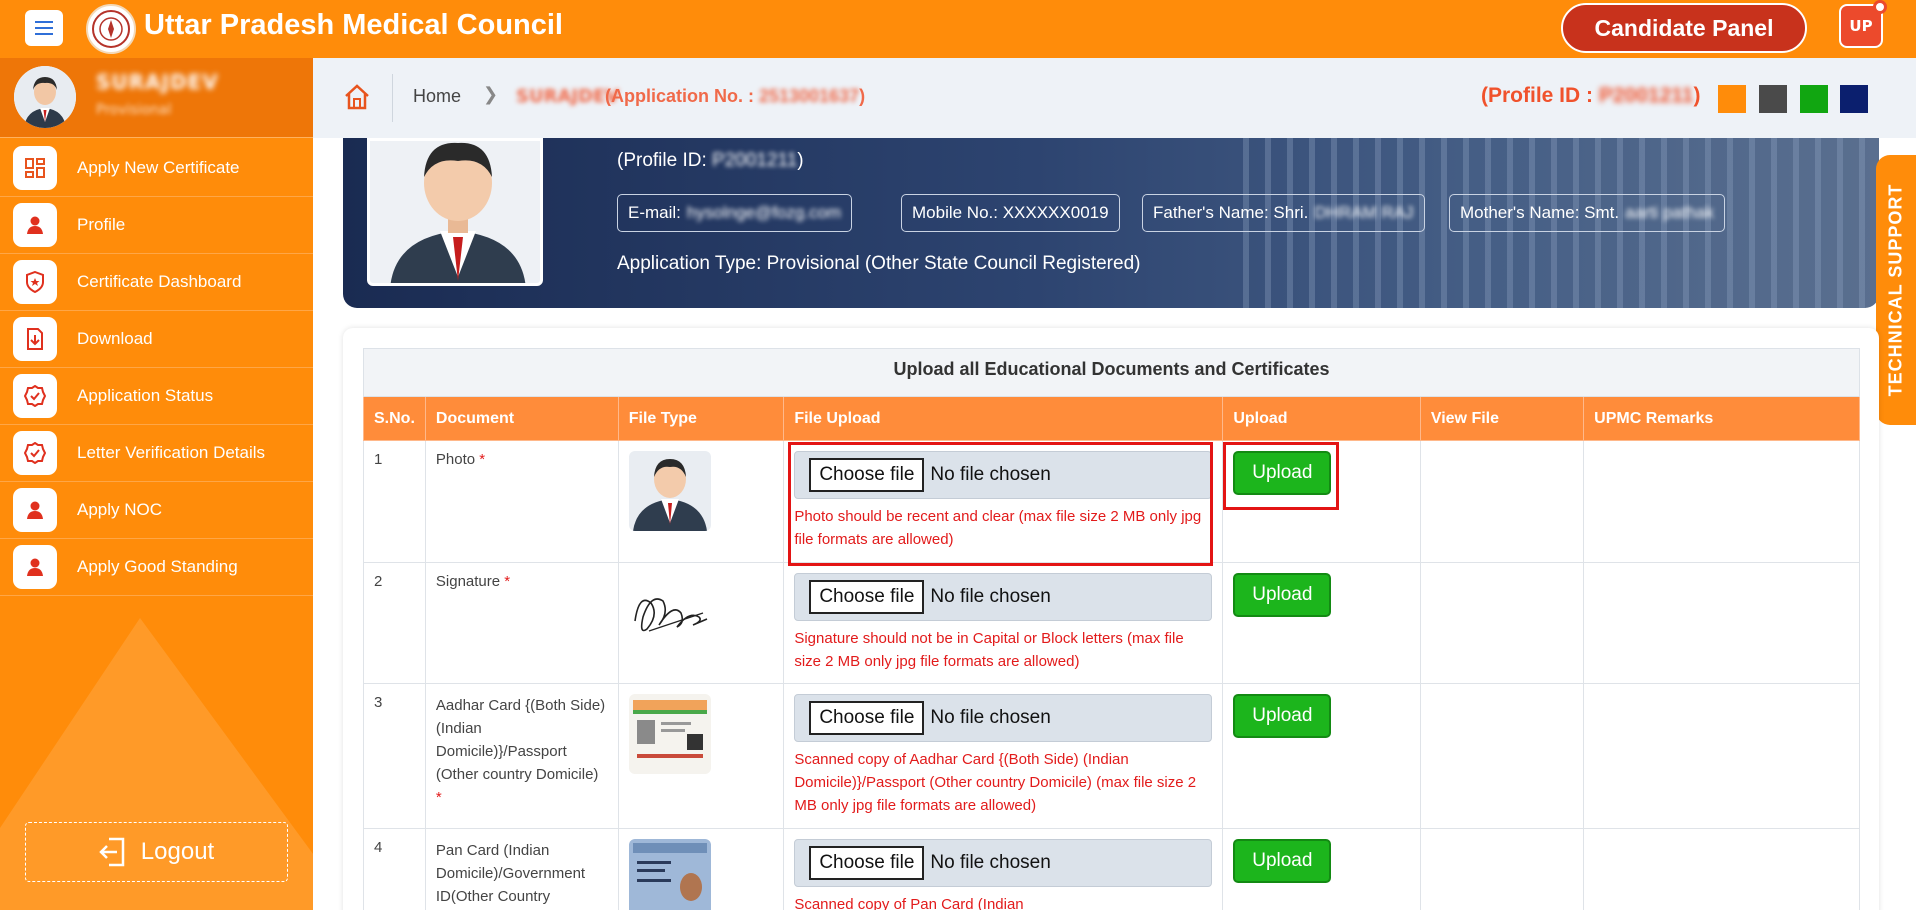 This screenshot has height=910, width=1916. Describe the element at coordinates (669, 491) in the screenshot. I see `photo-sample-thumbnail` at that location.